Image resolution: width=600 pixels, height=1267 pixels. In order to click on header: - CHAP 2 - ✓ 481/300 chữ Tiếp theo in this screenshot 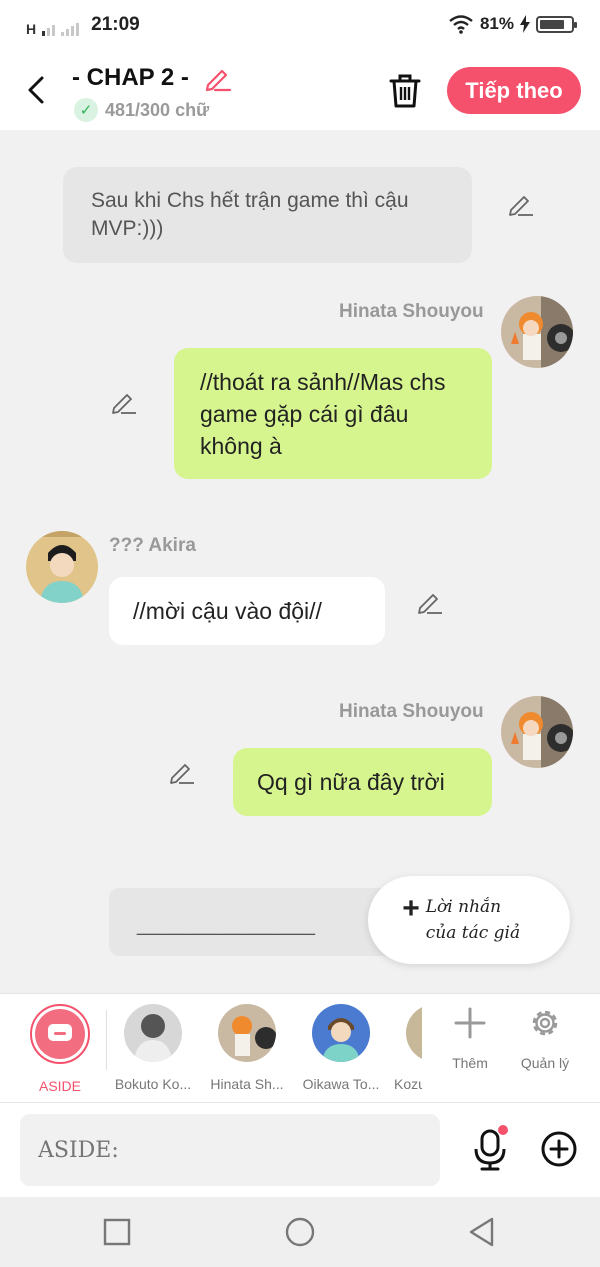, I will do `click(300, 92)`.